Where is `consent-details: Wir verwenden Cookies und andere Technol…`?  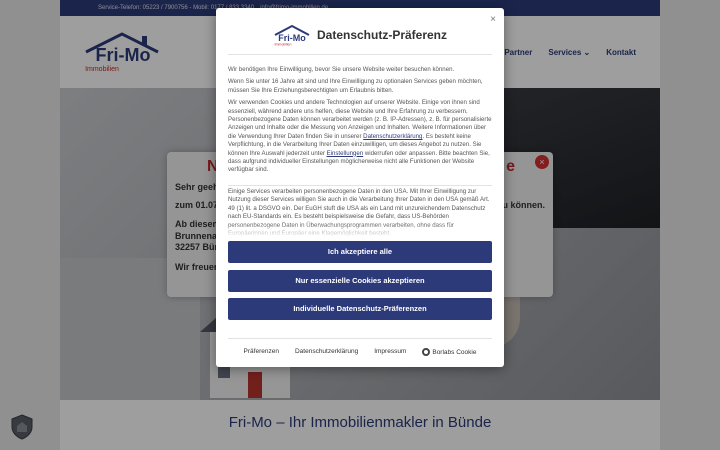
consent-details: Wir verwenden Cookies und andere Technol… is located at coordinates (360, 136).